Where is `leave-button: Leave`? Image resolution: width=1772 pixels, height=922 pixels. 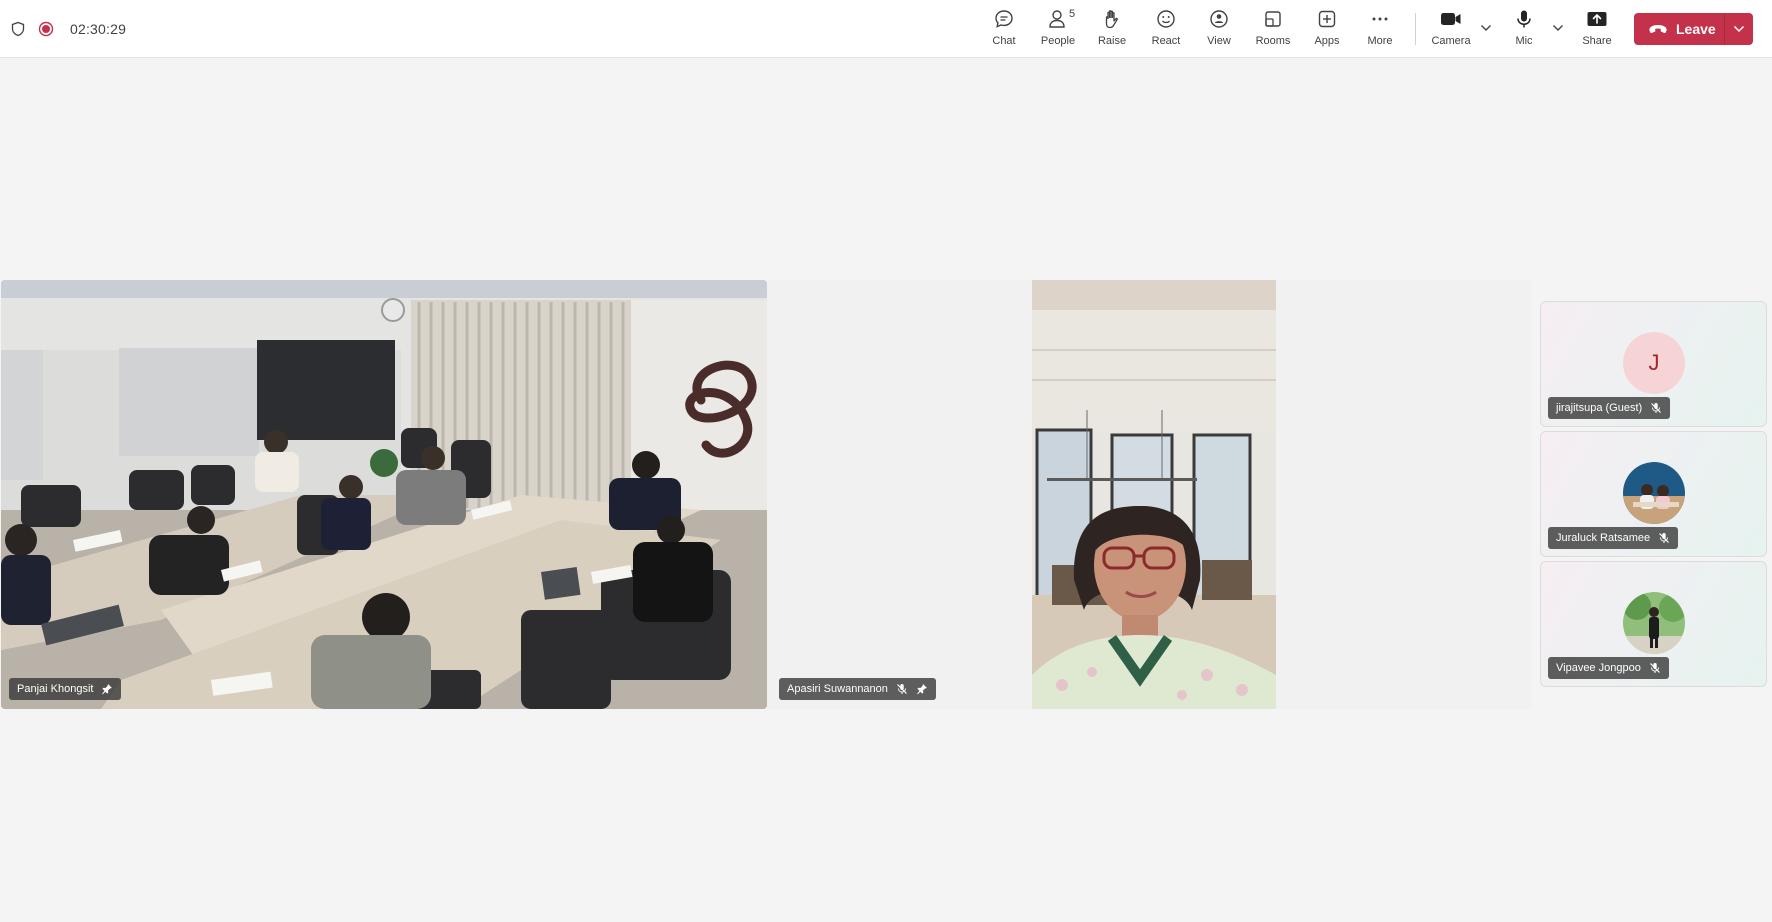 leave-button: Leave is located at coordinates (1693, 29).